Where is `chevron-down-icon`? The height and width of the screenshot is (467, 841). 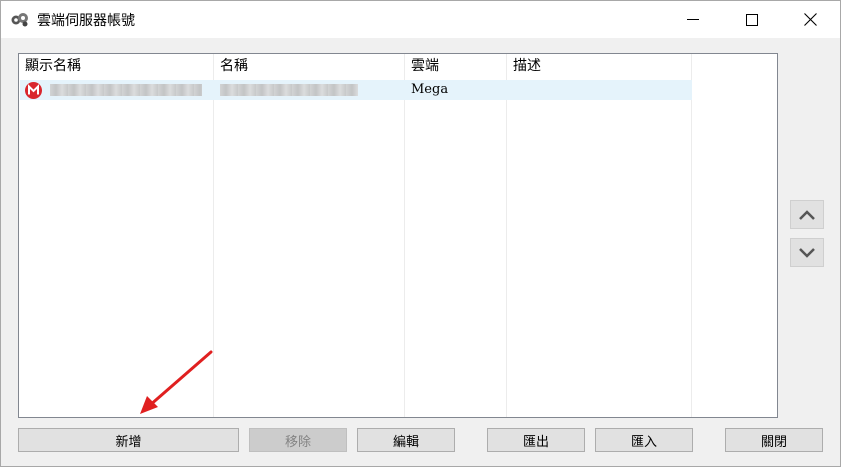 chevron-down-icon is located at coordinates (807, 252).